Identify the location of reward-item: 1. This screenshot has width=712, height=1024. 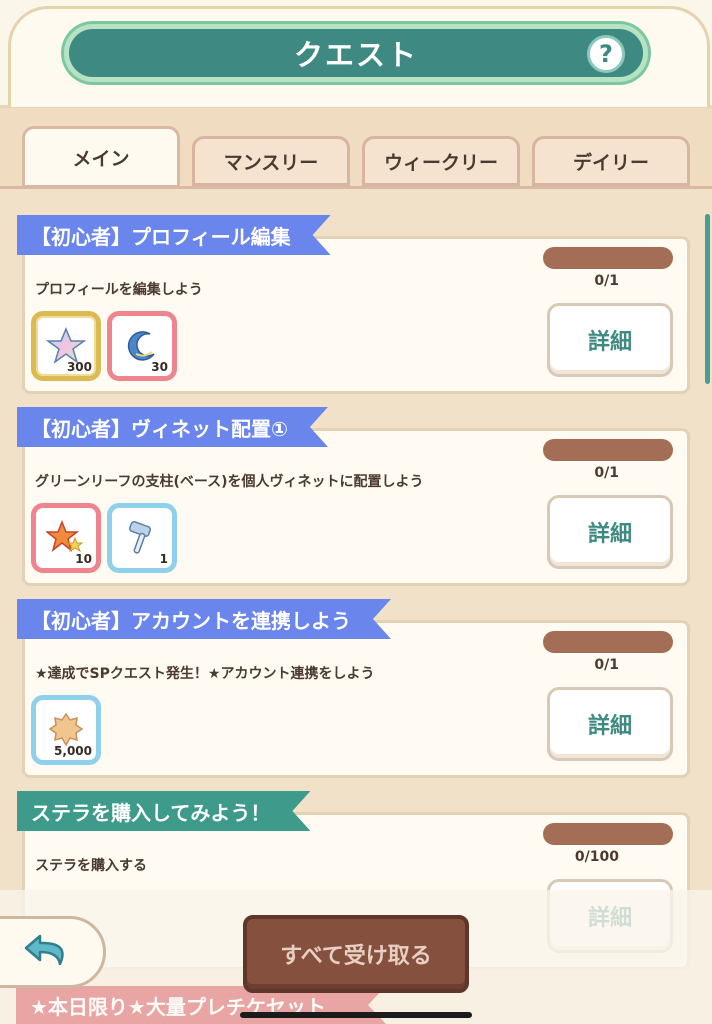
(142, 538).